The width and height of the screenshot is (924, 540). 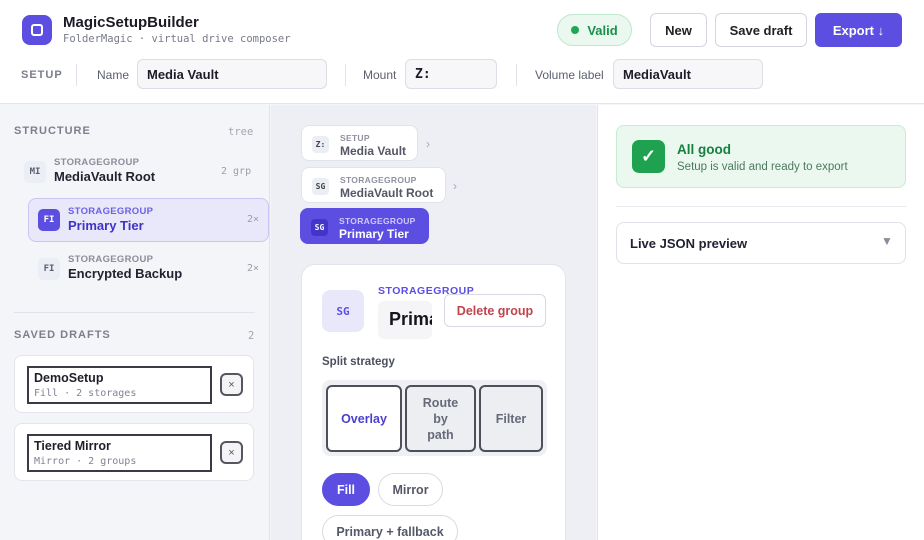 What do you see at coordinates (511, 418) in the screenshot?
I see `strategy-filter-button: Filter` at bounding box center [511, 418].